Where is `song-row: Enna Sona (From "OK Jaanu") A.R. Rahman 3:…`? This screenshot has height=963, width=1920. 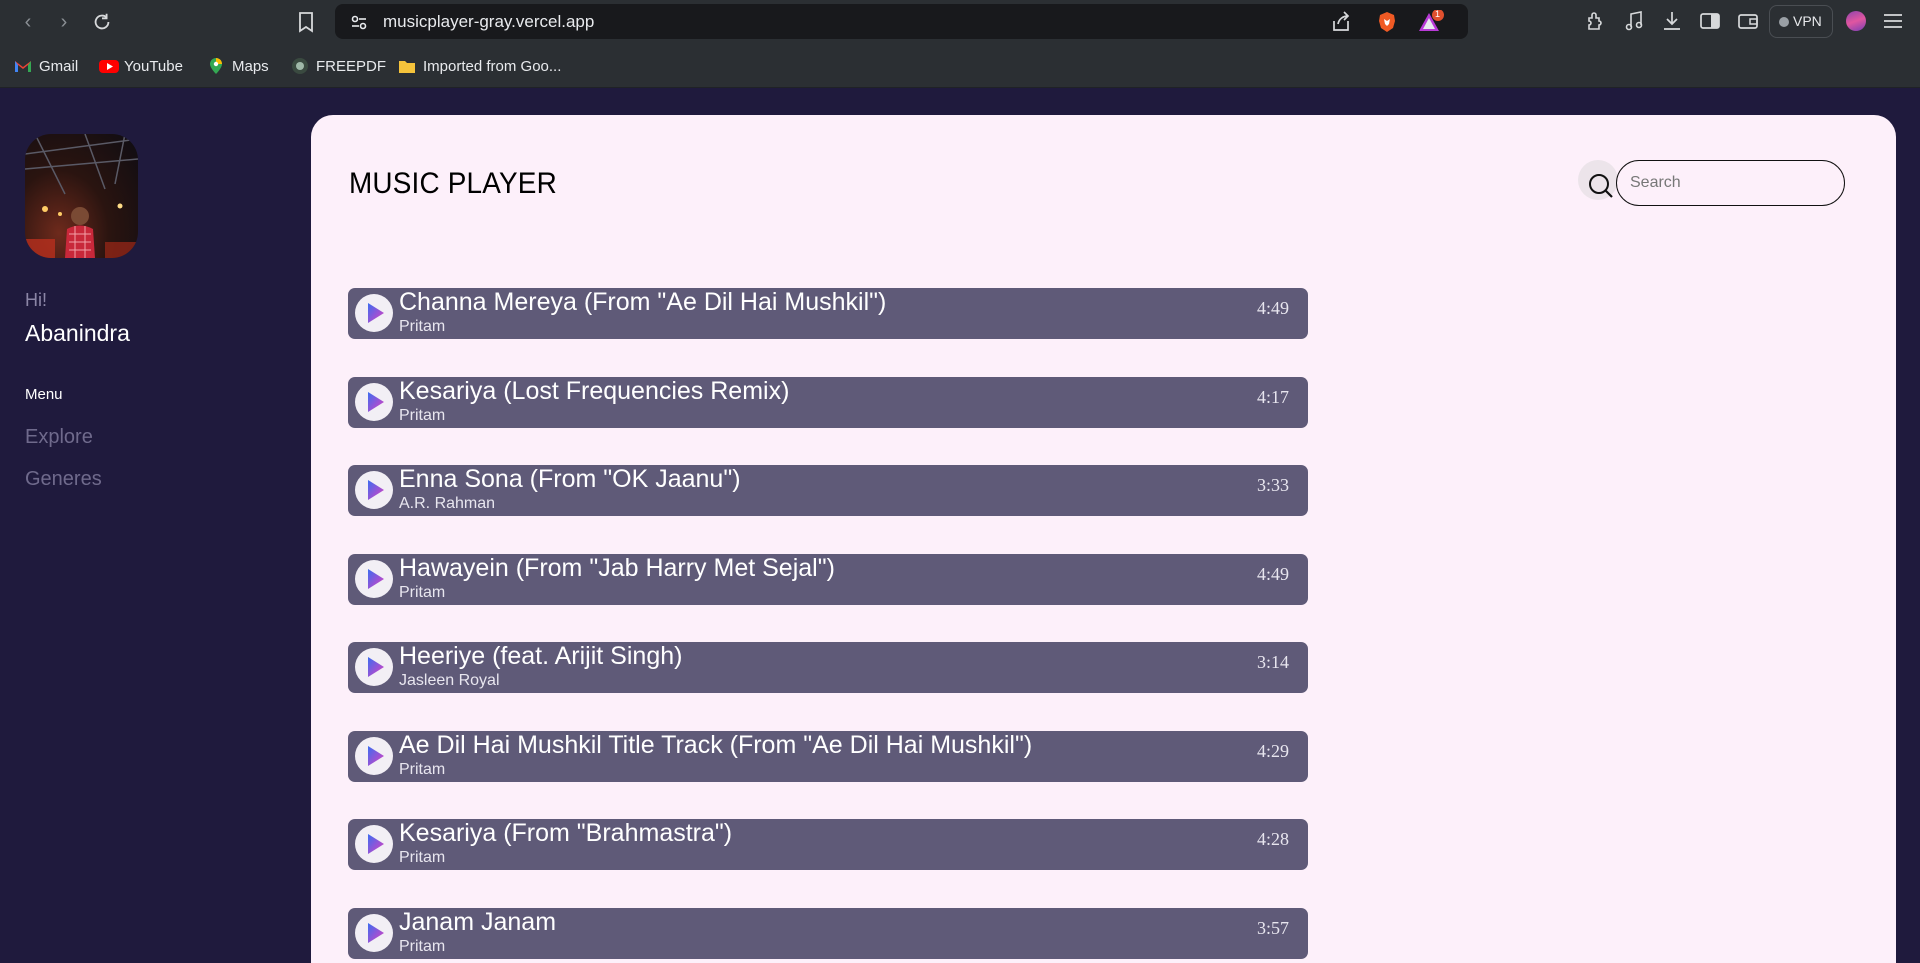
song-row: Enna Sona (From "OK Jaanu") A.R. Rahman 3:… is located at coordinates (828, 490).